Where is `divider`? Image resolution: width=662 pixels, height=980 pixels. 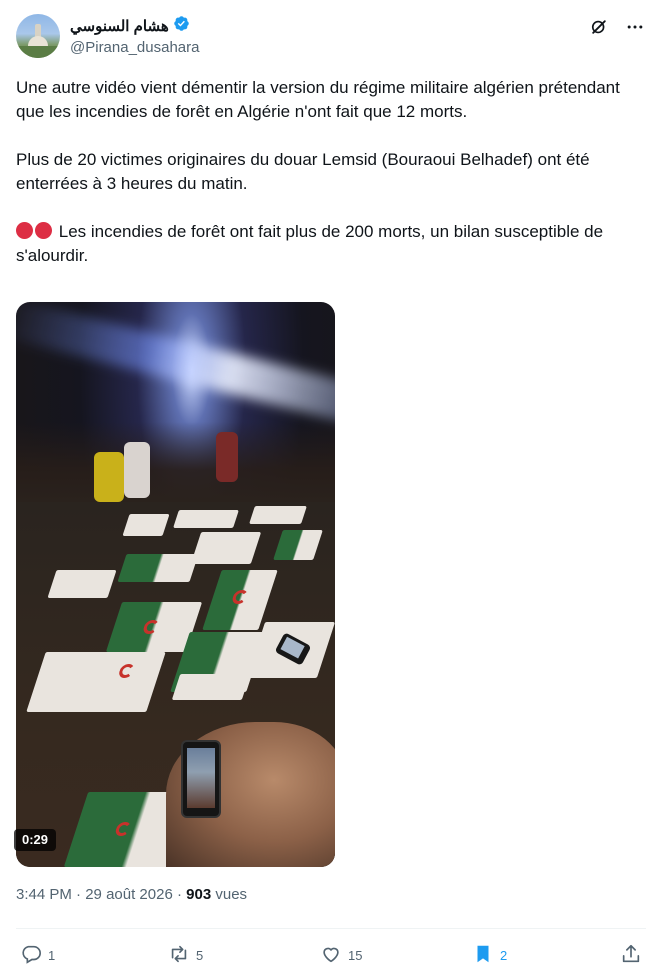 divider is located at coordinates (331, 928).